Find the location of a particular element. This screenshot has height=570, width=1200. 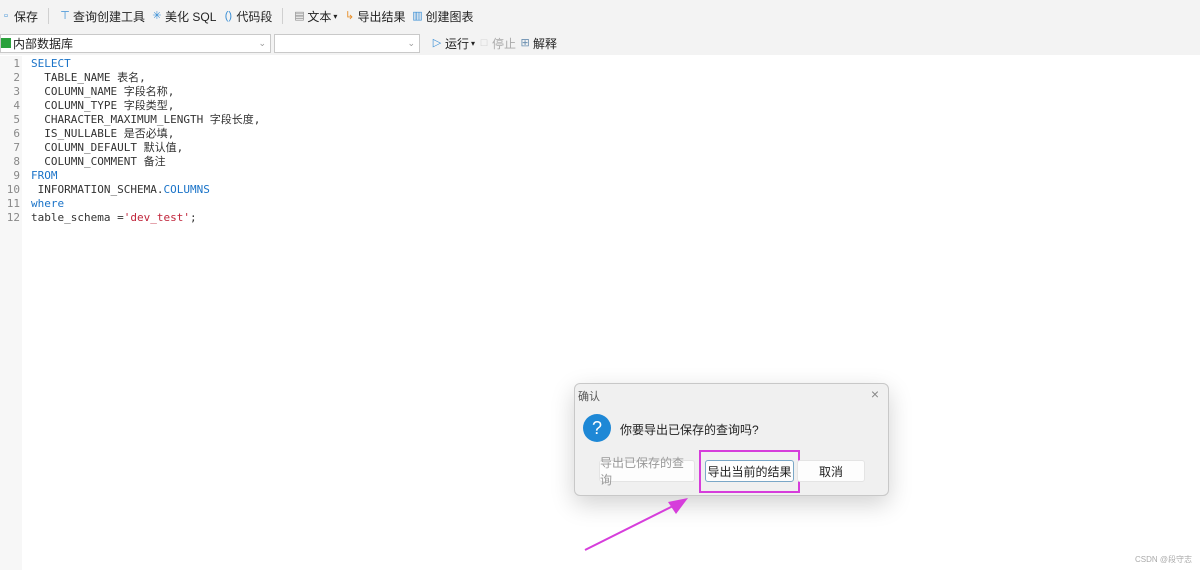

sql-text: COLUMN_COMMENT 备注 is located at coordinates (98, 161).